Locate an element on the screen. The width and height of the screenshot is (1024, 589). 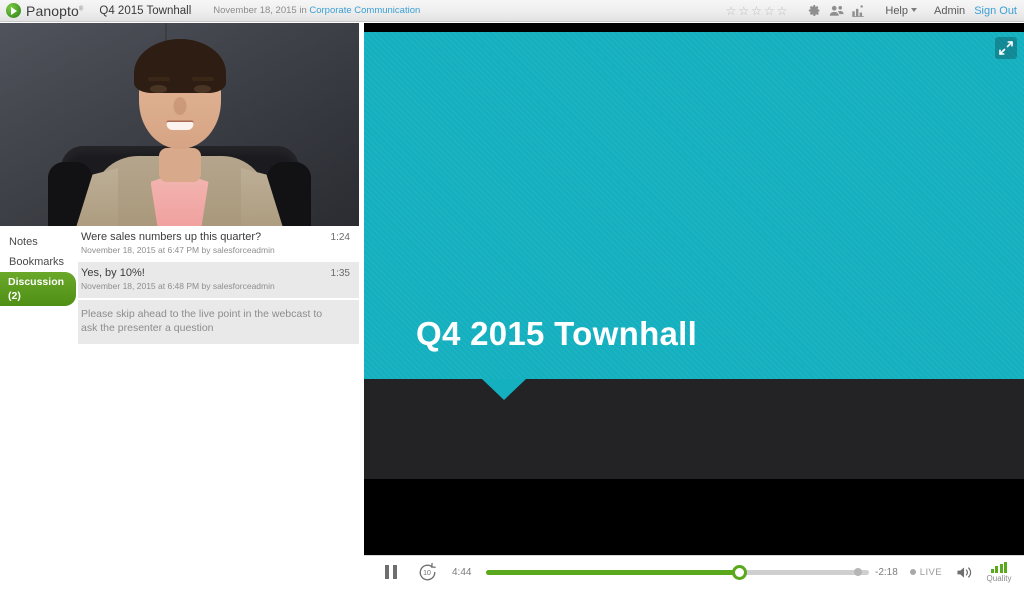
trademark-mark: ® is located at coordinates (81, 8).